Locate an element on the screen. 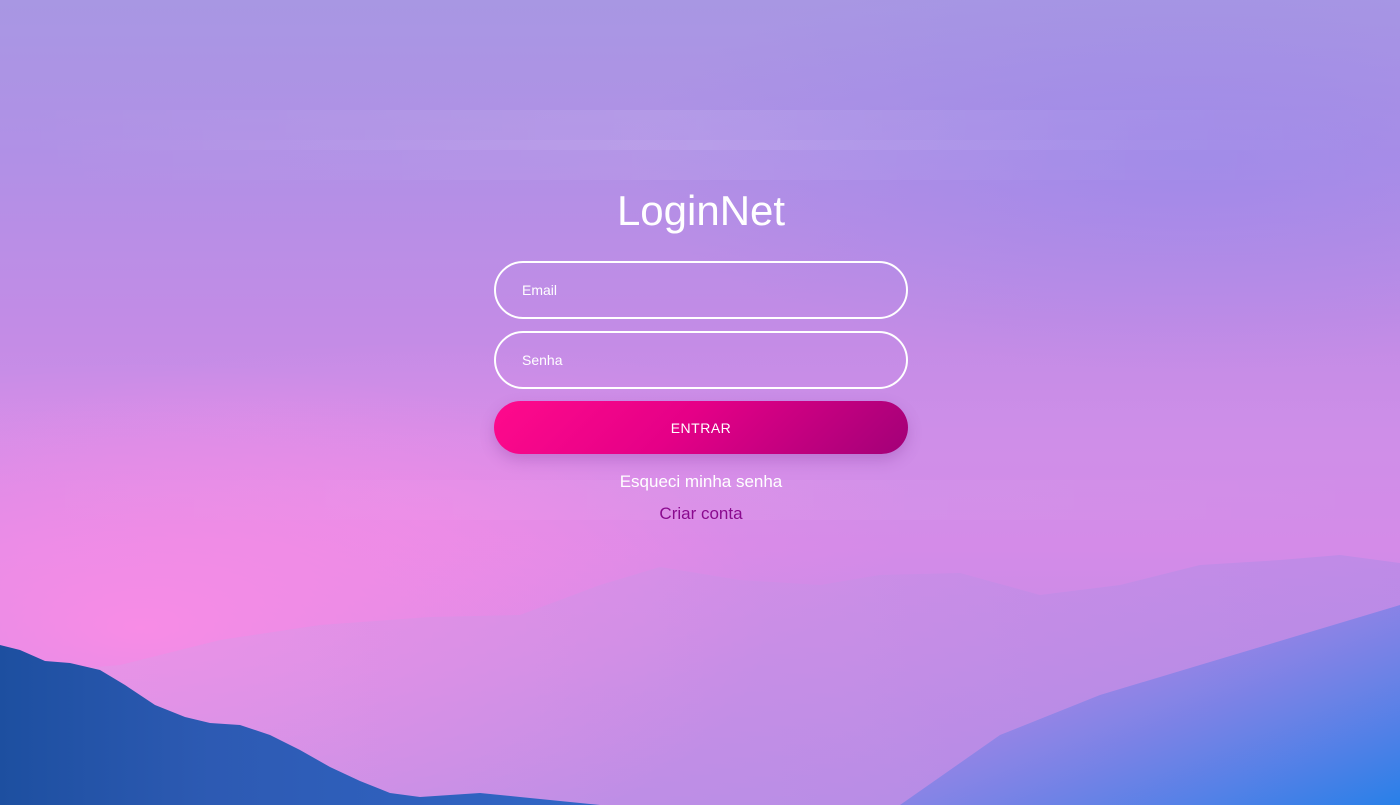 The image size is (1400, 805). forgot-password-link: Esqueci minha senha is located at coordinates (701, 482).